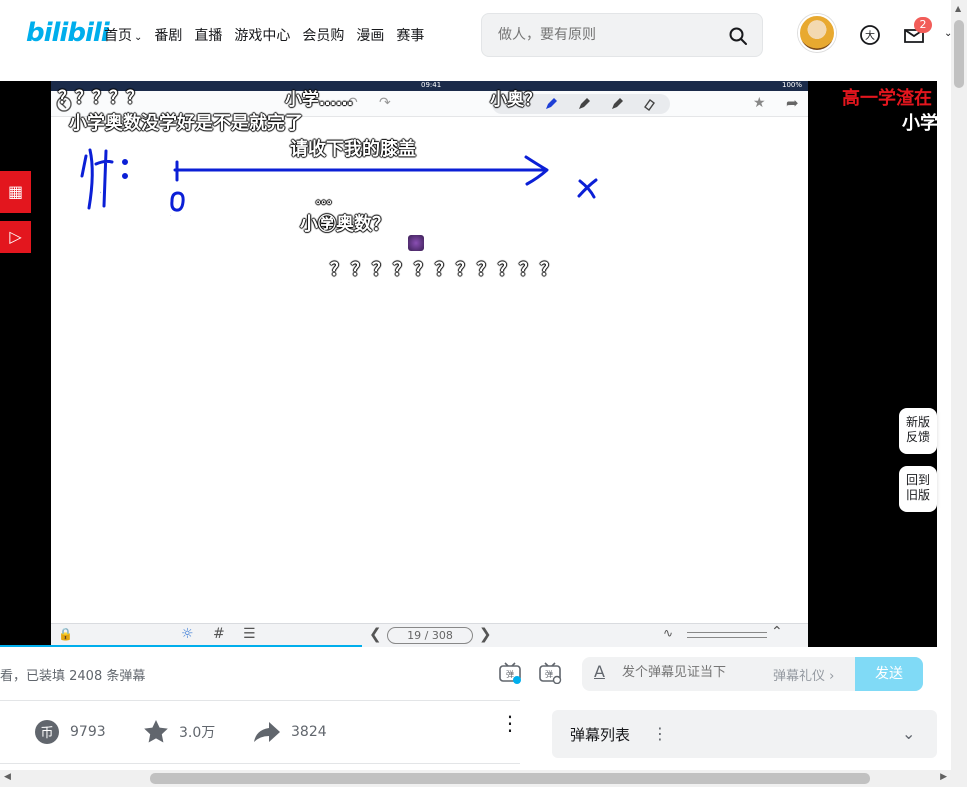  Describe the element at coordinates (551, 103) in the screenshot. I see `pen-icon` at that location.